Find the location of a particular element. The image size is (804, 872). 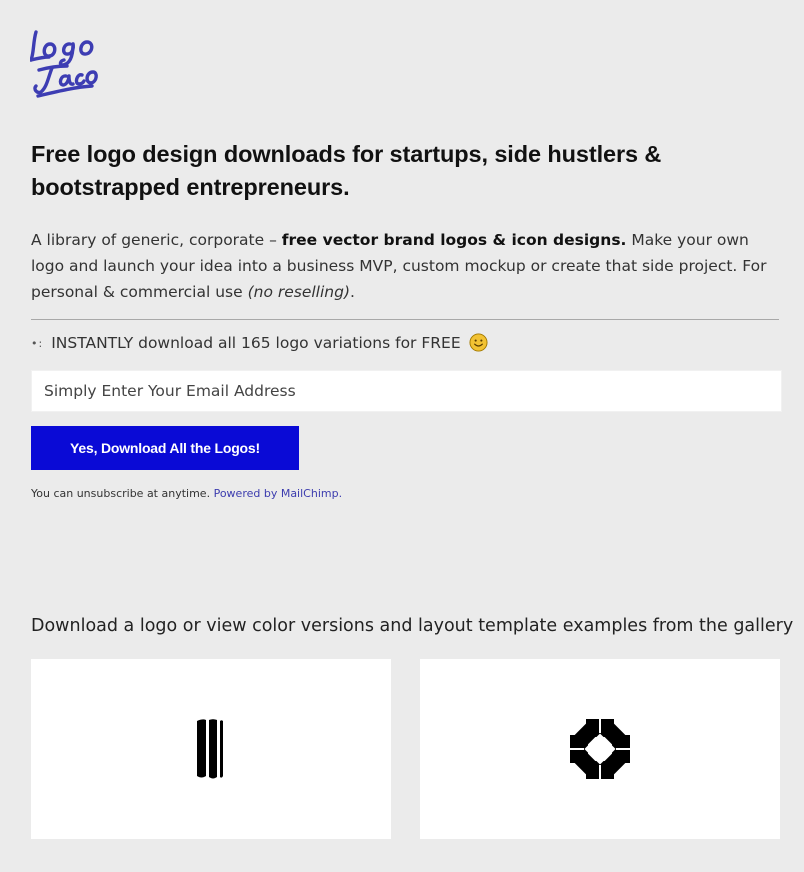

gallery-card-flower-logo is located at coordinates (600, 749).